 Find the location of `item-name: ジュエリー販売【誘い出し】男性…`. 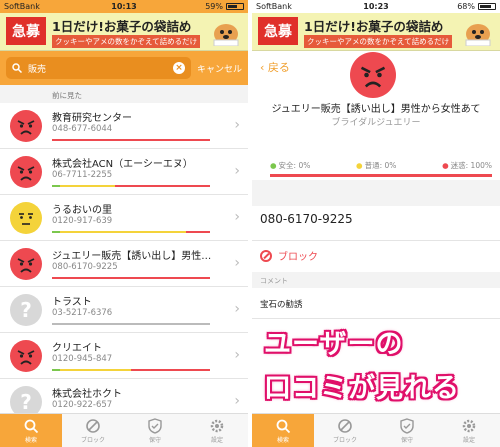

item-name: ジュエリー販売【誘い出し】男性… is located at coordinates (132, 256).